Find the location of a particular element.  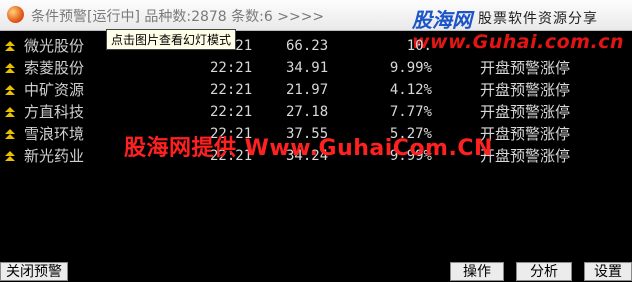

list-item: 微光股份 22:21 66.23 10. is located at coordinates (316, 46).